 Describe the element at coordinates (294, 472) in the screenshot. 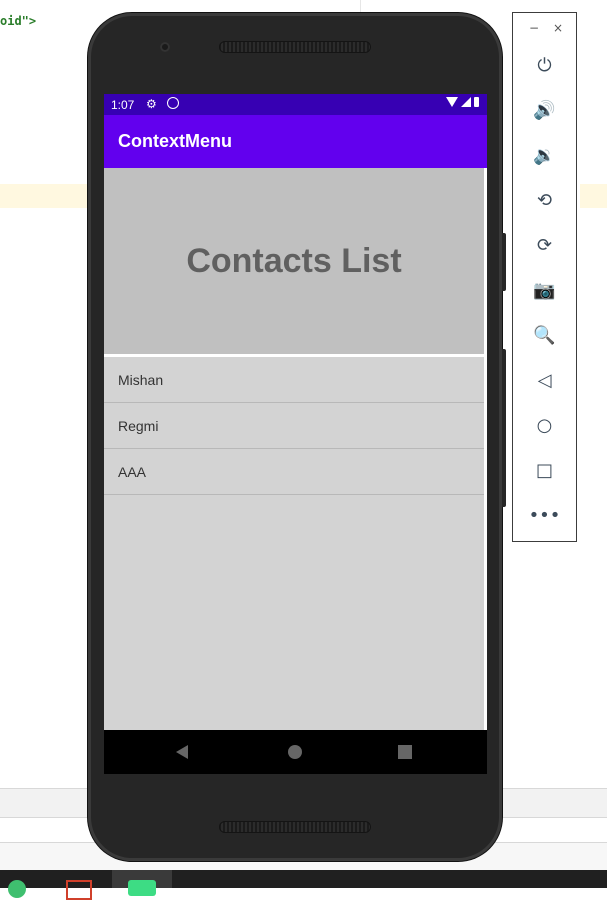

I see `contact-list-item: AAA` at that location.